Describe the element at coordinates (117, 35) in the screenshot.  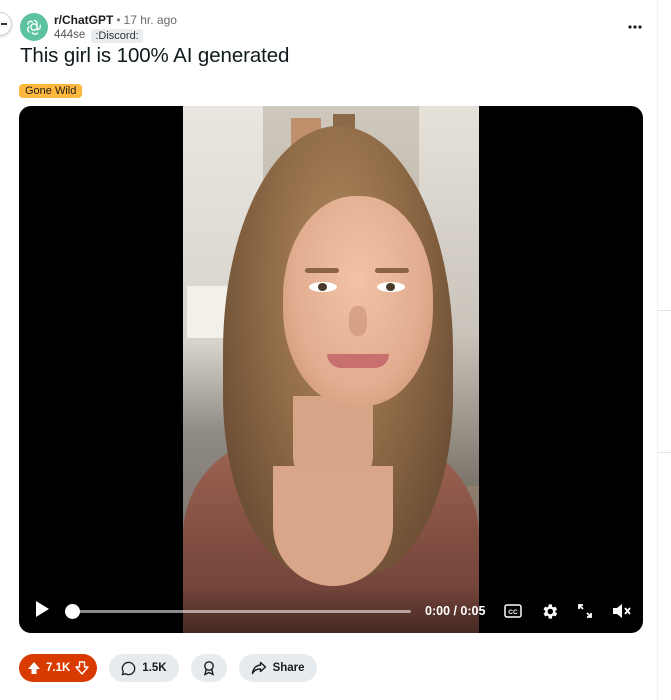
I see `user-flair: :Discord:` at that location.